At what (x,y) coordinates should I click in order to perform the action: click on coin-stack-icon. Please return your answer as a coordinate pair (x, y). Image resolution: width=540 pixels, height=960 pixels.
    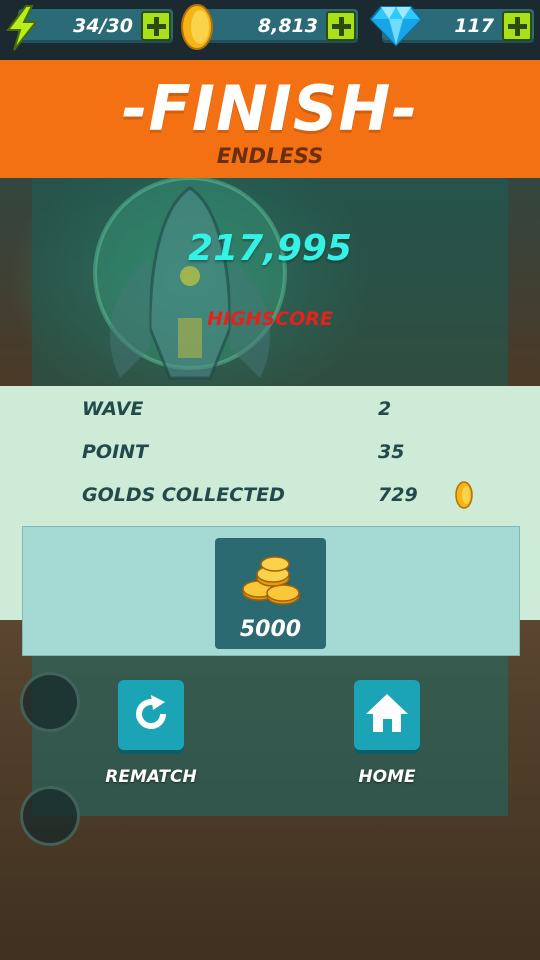
    Looking at the image, I should click on (271, 580).